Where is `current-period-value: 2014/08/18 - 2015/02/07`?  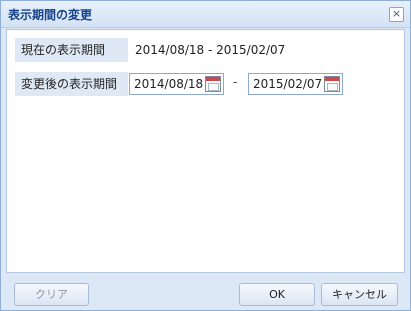 current-period-value: 2014/08/18 - 2015/02/07 is located at coordinates (210, 50).